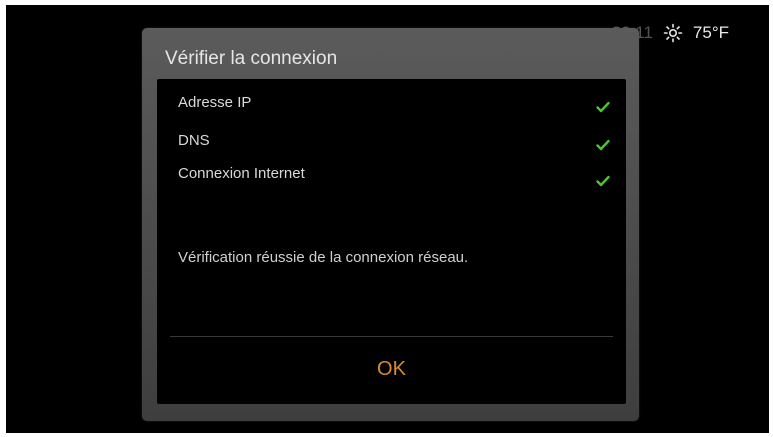 Image resolution: width=773 pixels, height=437 pixels. Describe the element at coordinates (194, 140) in the screenshot. I see `check-label: DNS` at that location.